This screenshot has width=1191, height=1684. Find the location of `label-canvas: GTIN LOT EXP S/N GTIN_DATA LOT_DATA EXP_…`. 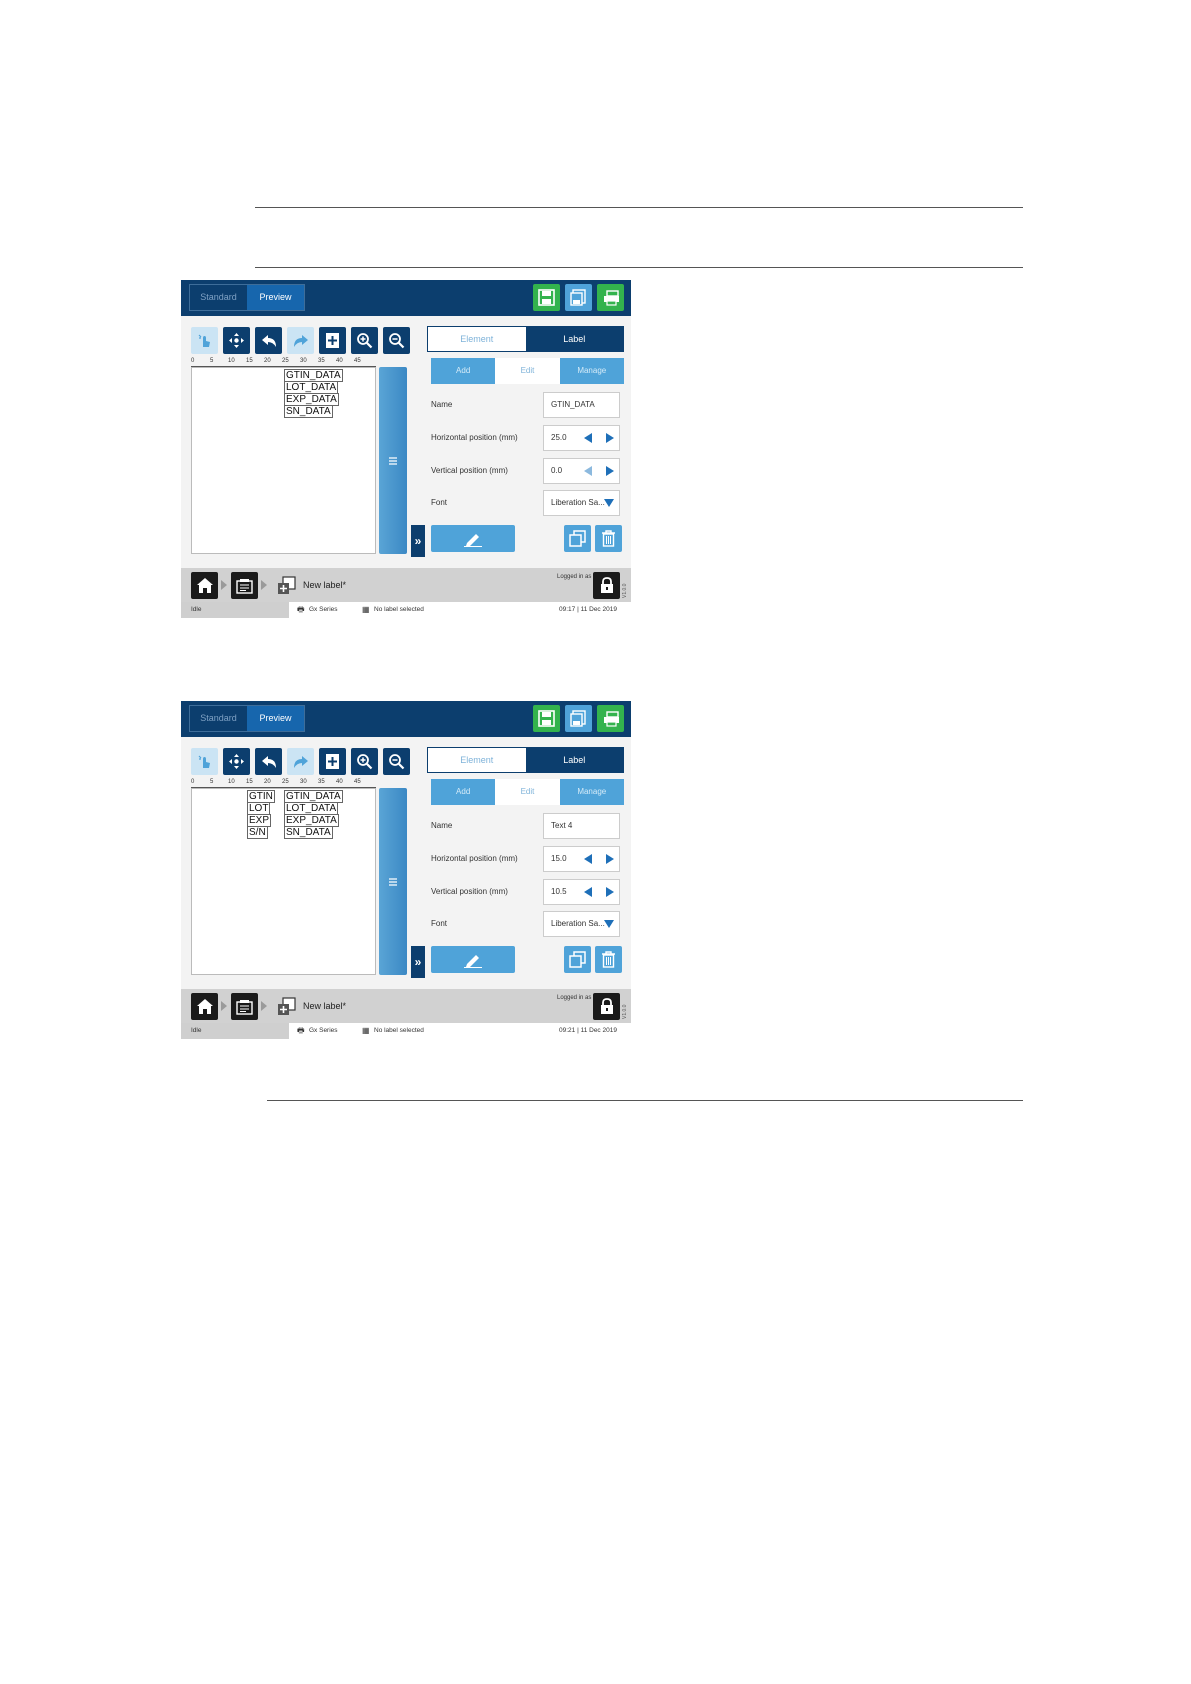

label-canvas: GTIN LOT EXP S/N GTIN_DATA LOT_DATA EXP_… is located at coordinates (283, 881).